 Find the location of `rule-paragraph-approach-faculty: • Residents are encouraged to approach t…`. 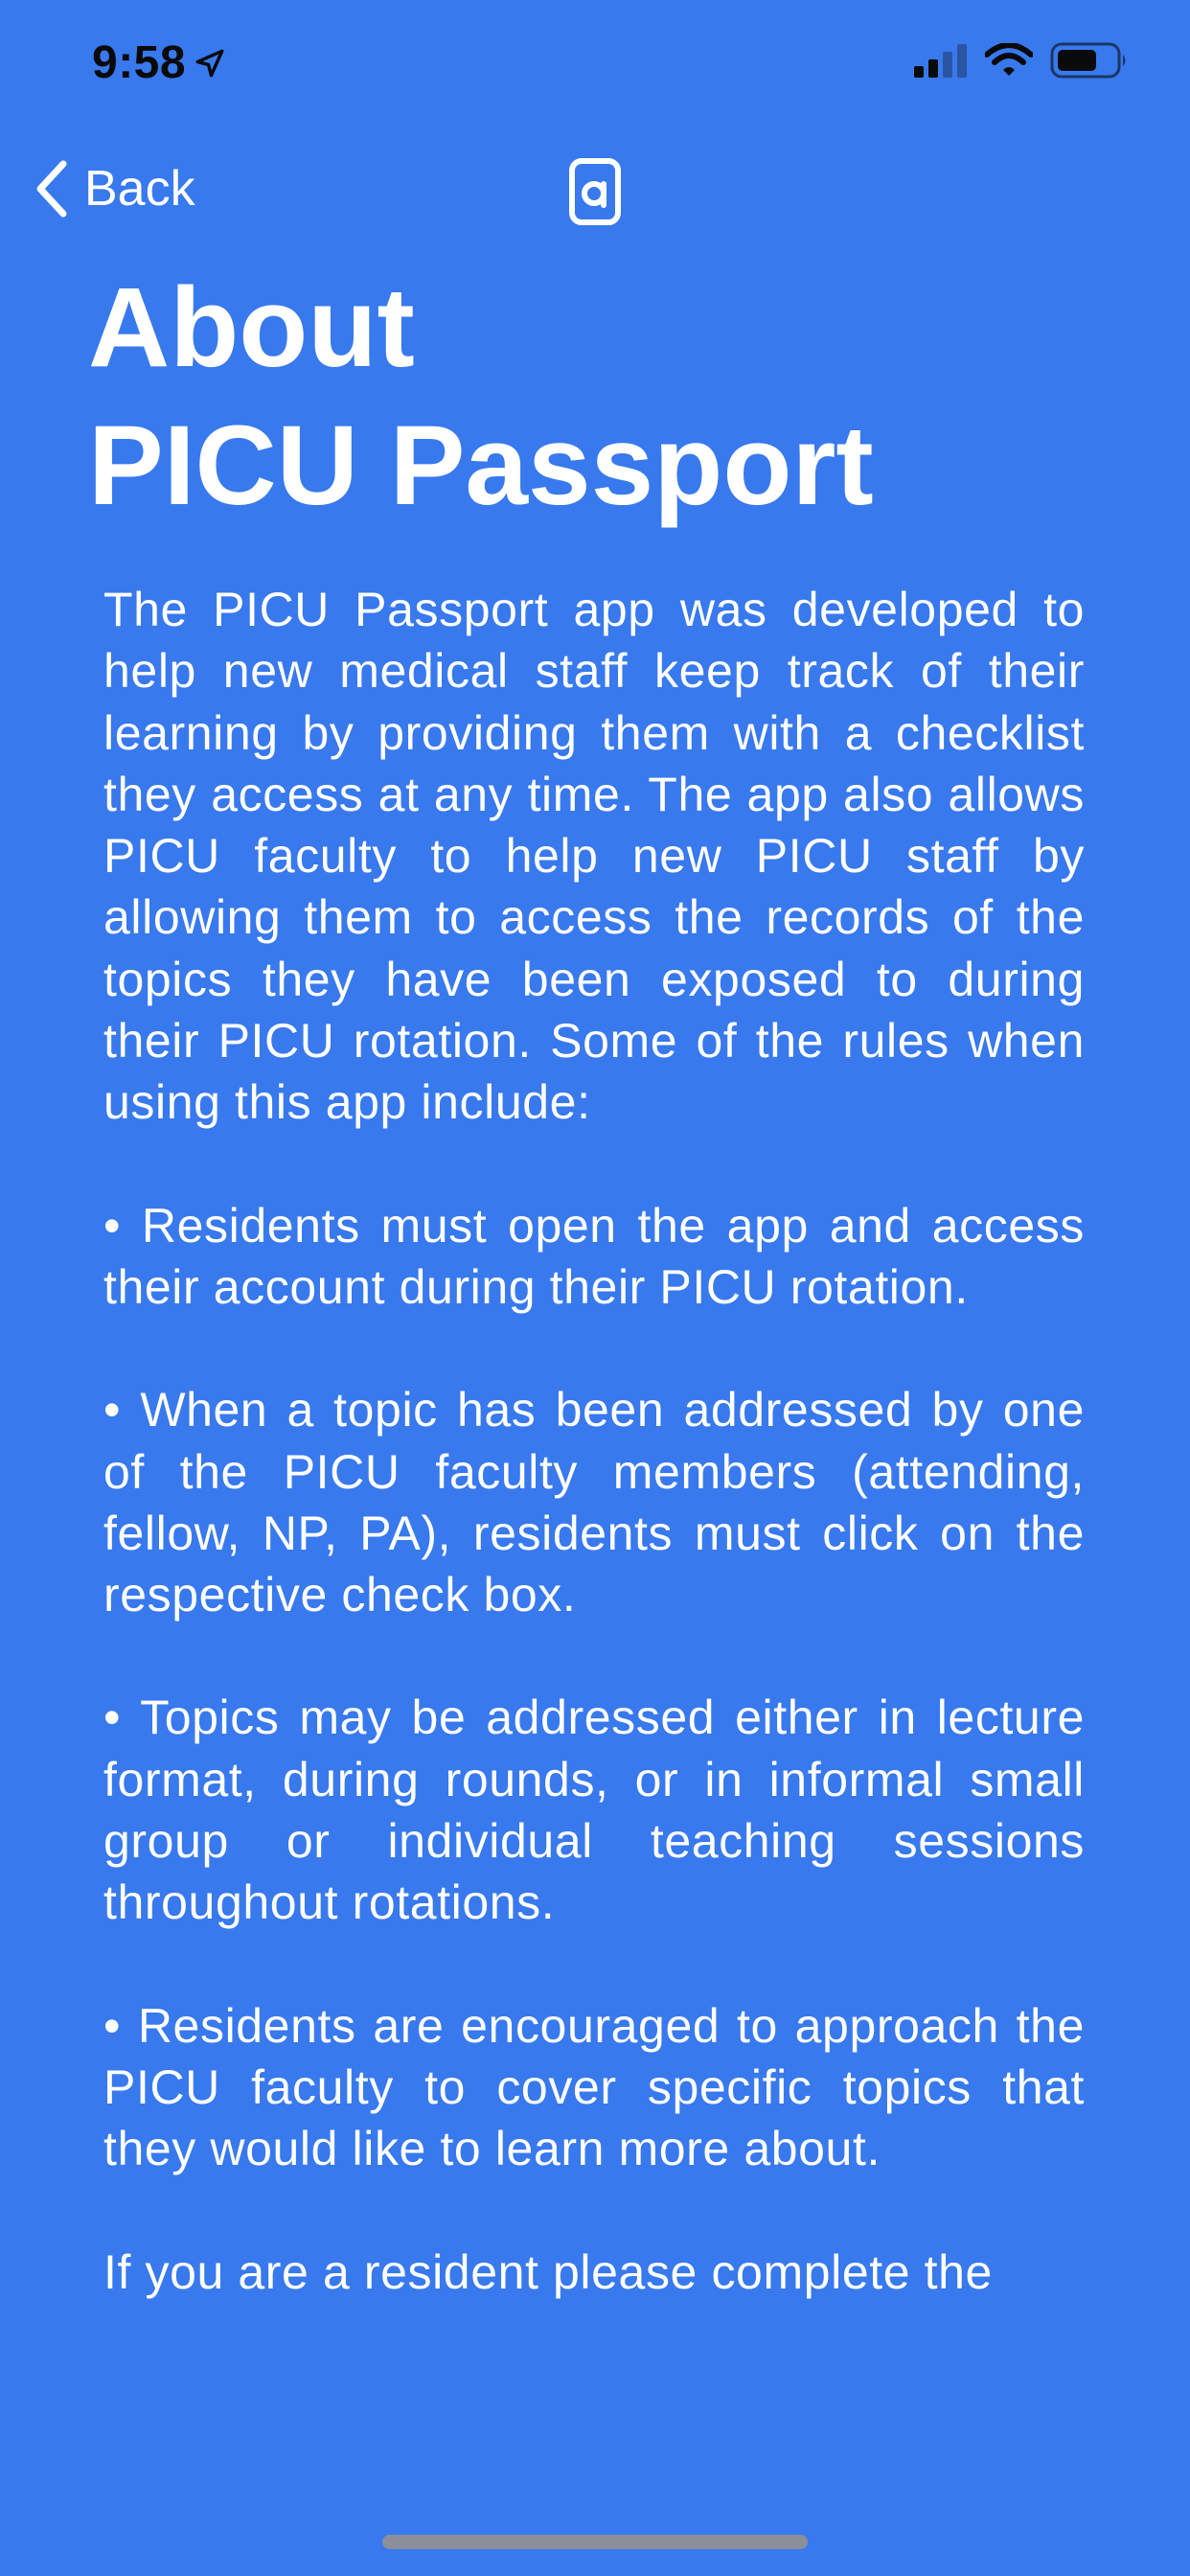

rule-paragraph-approach-faculty: • Residents are encouraged to approach t… is located at coordinates (594, 2087).